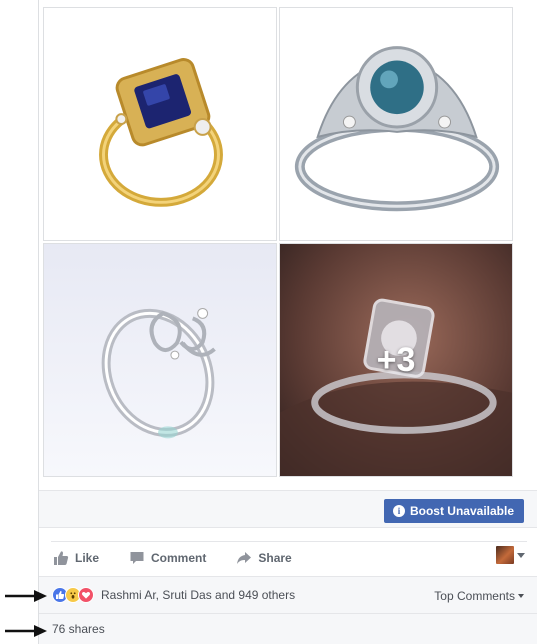 This screenshot has height=644, width=537. What do you see at coordinates (179, 557) in the screenshot?
I see `comment-label: Comment` at bounding box center [179, 557].